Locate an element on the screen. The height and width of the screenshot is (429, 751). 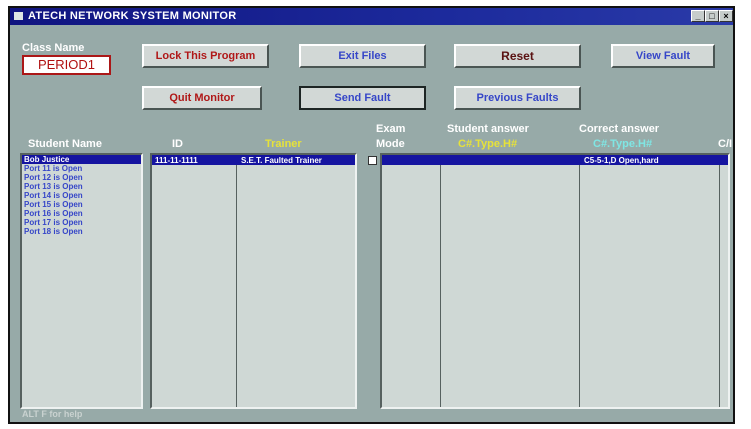
list-item: Port 17 is Open is located at coordinates (81, 222).